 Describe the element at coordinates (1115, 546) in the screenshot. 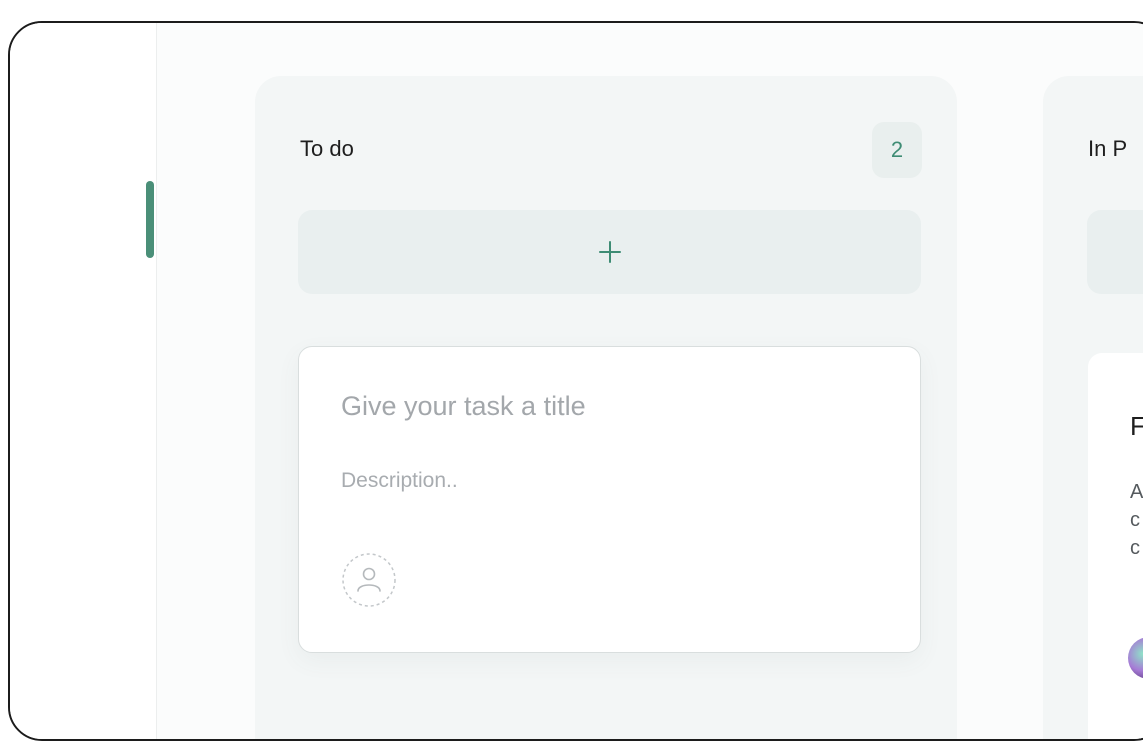

I see `task-card: F A c c` at that location.